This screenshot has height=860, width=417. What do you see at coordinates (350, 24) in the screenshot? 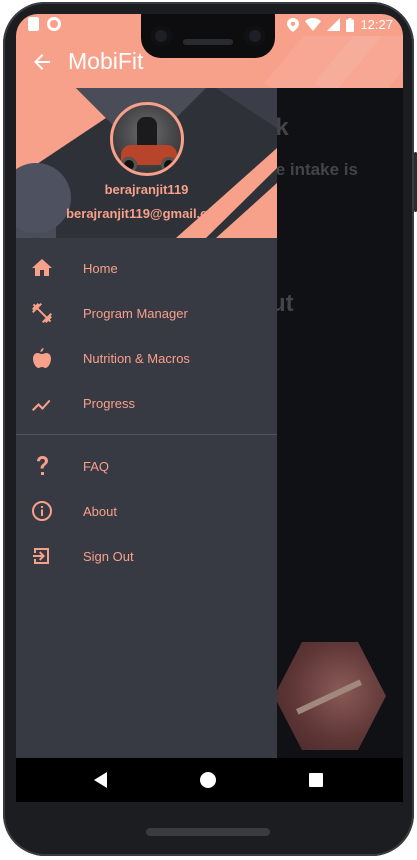
I see `battery-icon` at bounding box center [350, 24].